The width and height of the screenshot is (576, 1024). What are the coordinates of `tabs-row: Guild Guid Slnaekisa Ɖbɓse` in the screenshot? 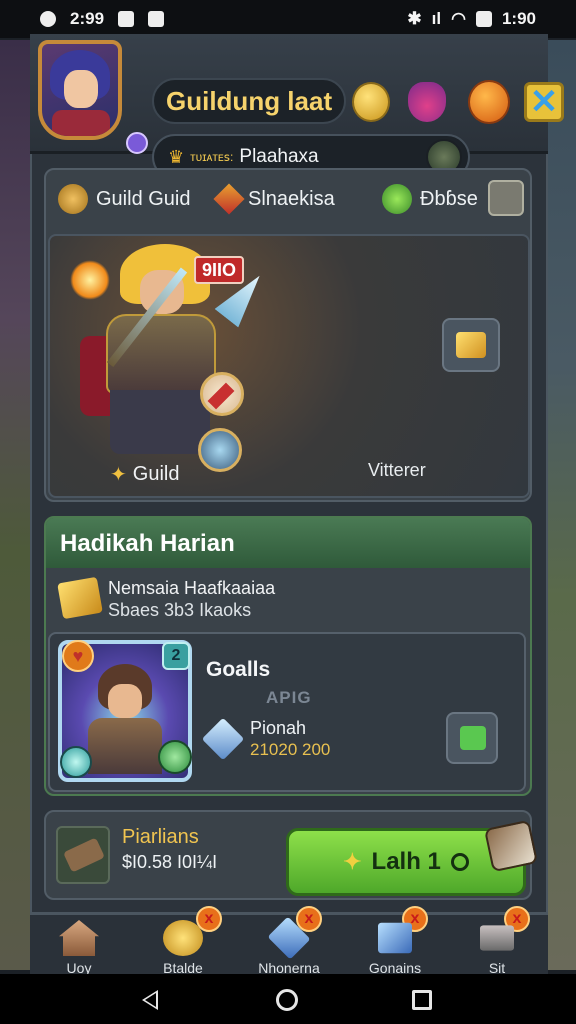 It's located at (293, 199).